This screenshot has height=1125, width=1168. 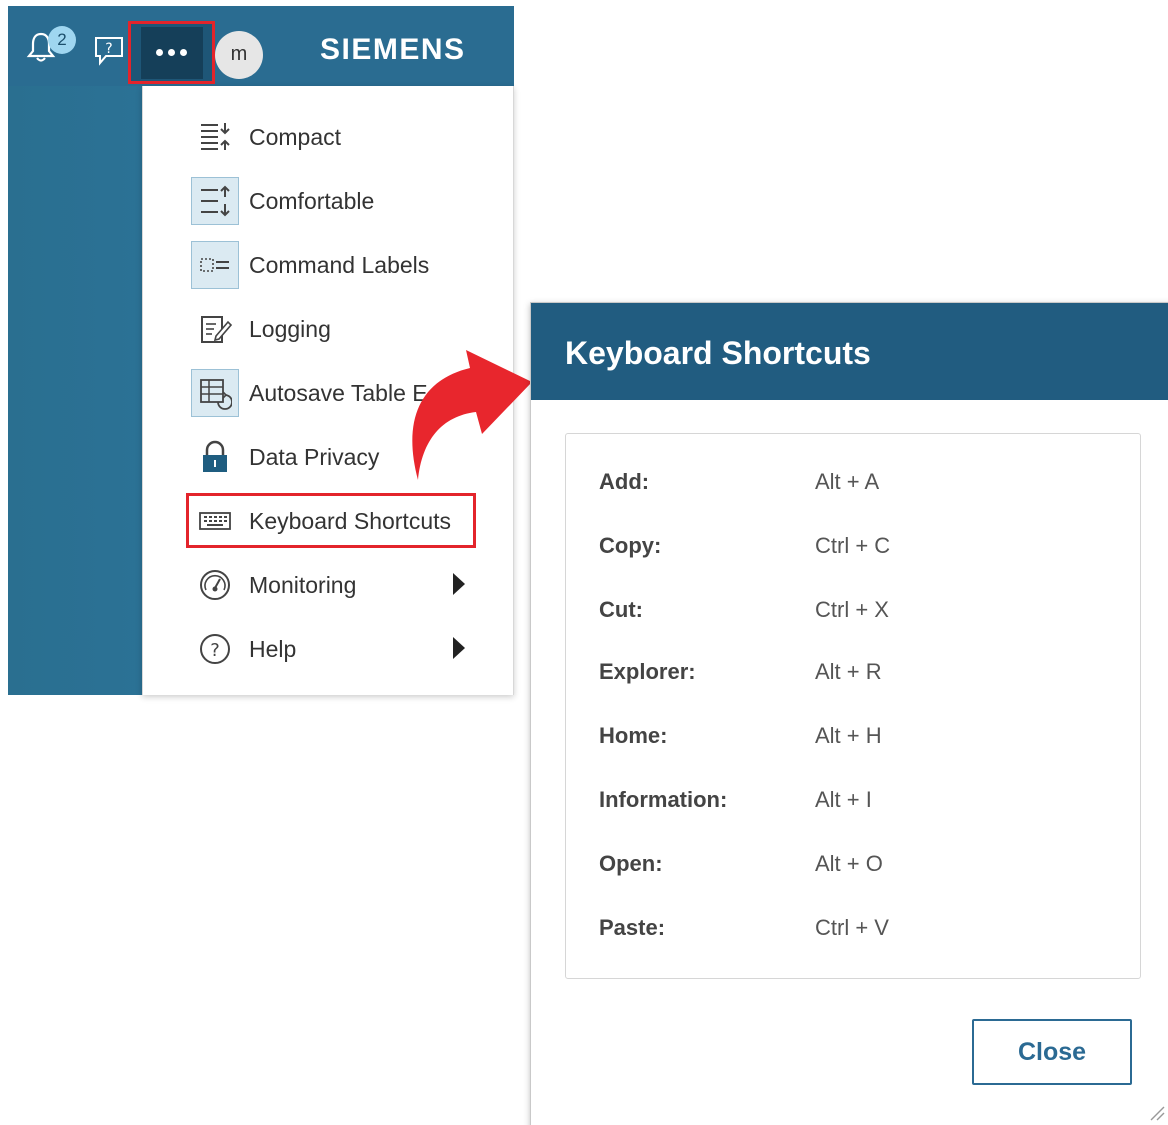 I want to click on feedback-icon: ?, so click(x=109, y=51).